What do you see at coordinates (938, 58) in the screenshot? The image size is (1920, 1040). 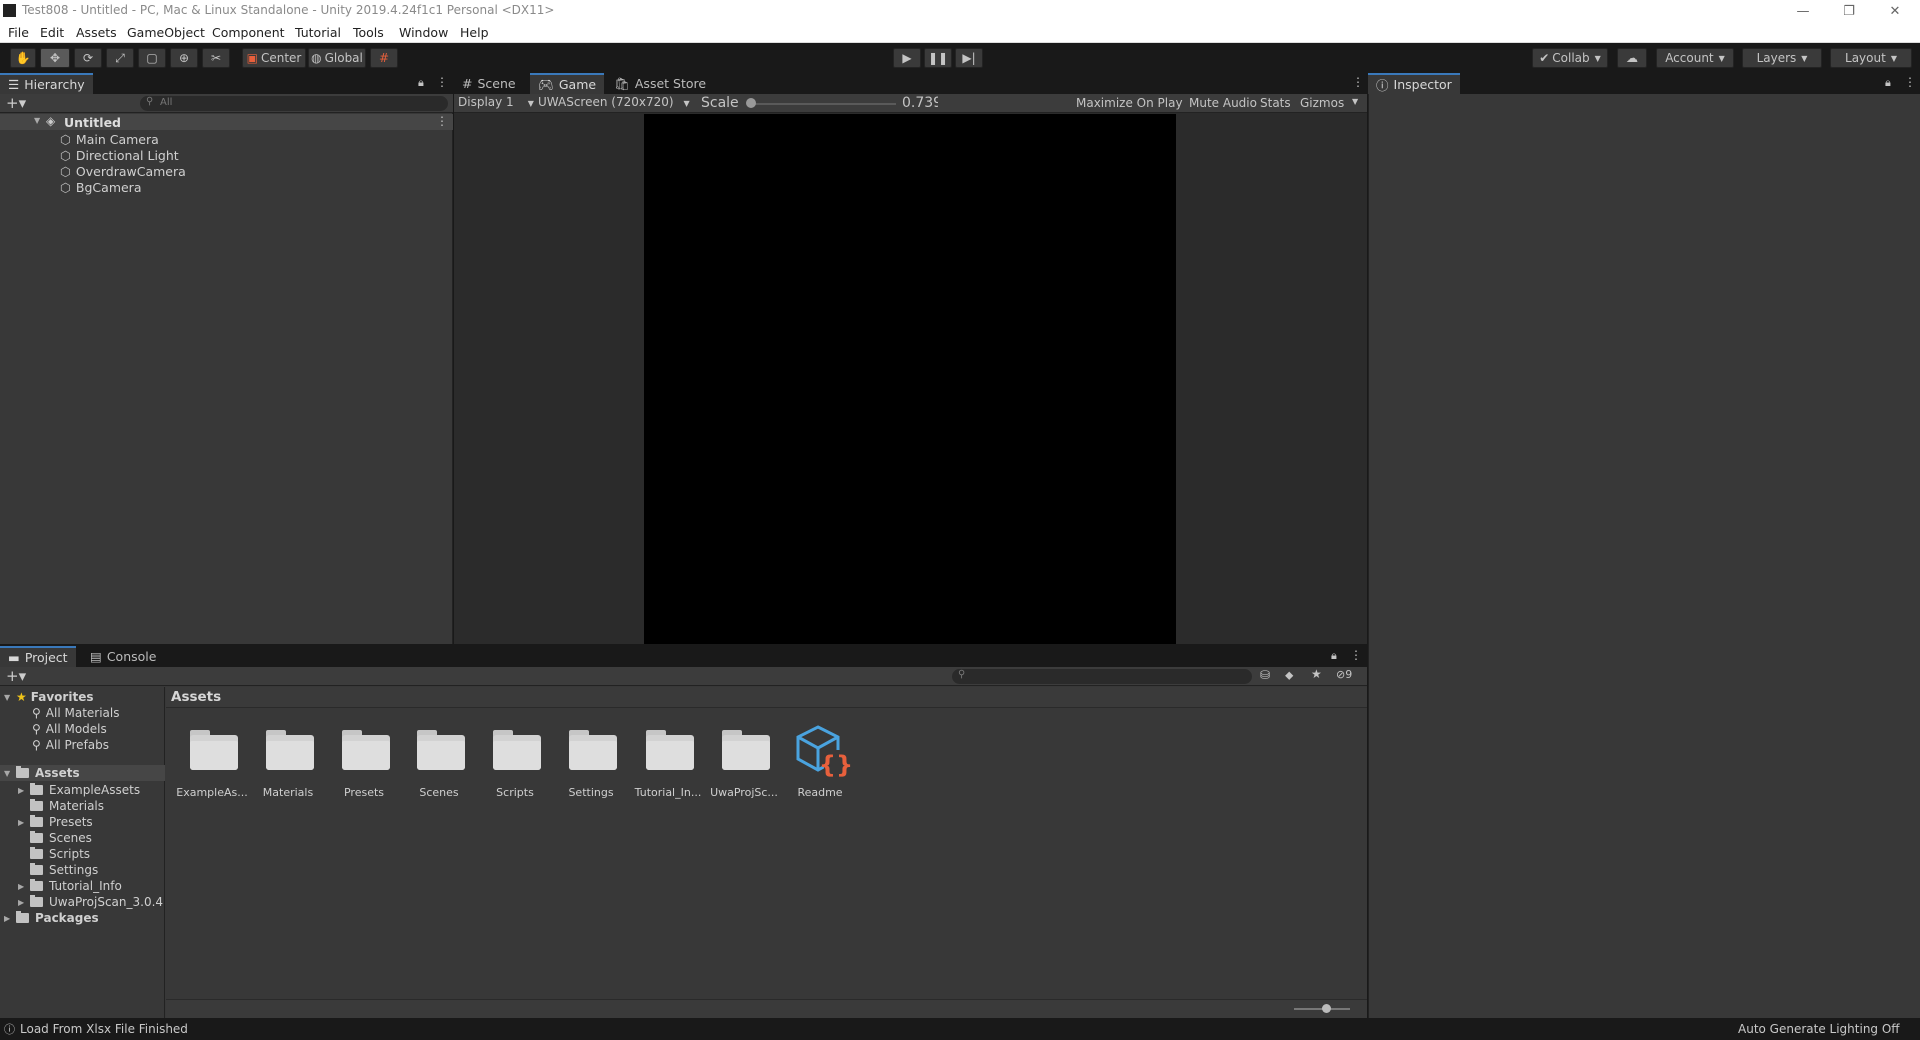 I see `pause-button: ❚❚` at bounding box center [938, 58].